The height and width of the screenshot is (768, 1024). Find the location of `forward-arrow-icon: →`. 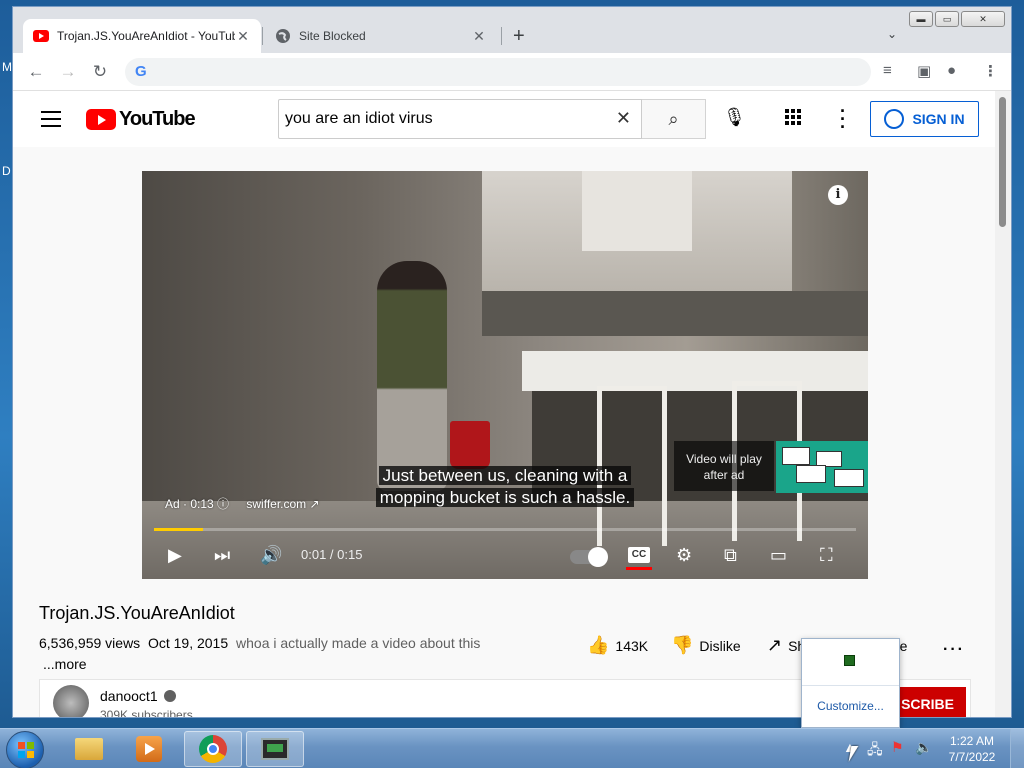

forward-arrow-icon: → is located at coordinates (68, 72).